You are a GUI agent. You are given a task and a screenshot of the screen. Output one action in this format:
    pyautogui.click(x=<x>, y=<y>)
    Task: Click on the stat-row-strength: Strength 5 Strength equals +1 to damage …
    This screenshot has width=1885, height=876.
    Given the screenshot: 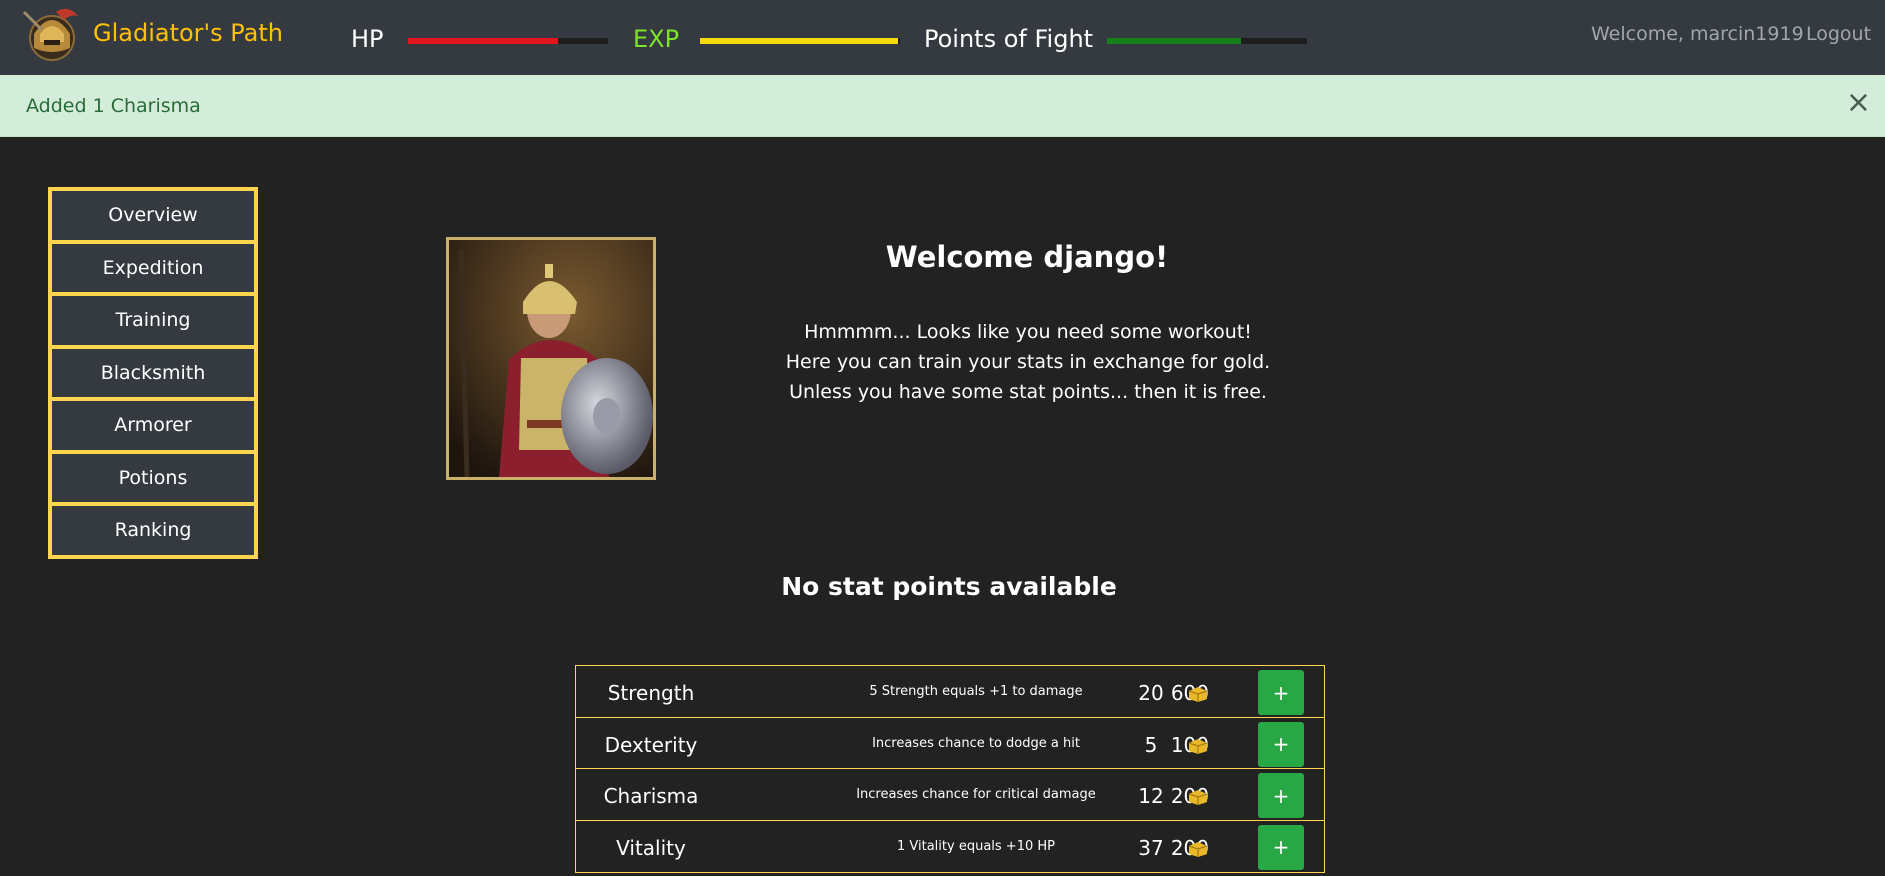 What is the action you would take?
    pyautogui.click(x=950, y=692)
    